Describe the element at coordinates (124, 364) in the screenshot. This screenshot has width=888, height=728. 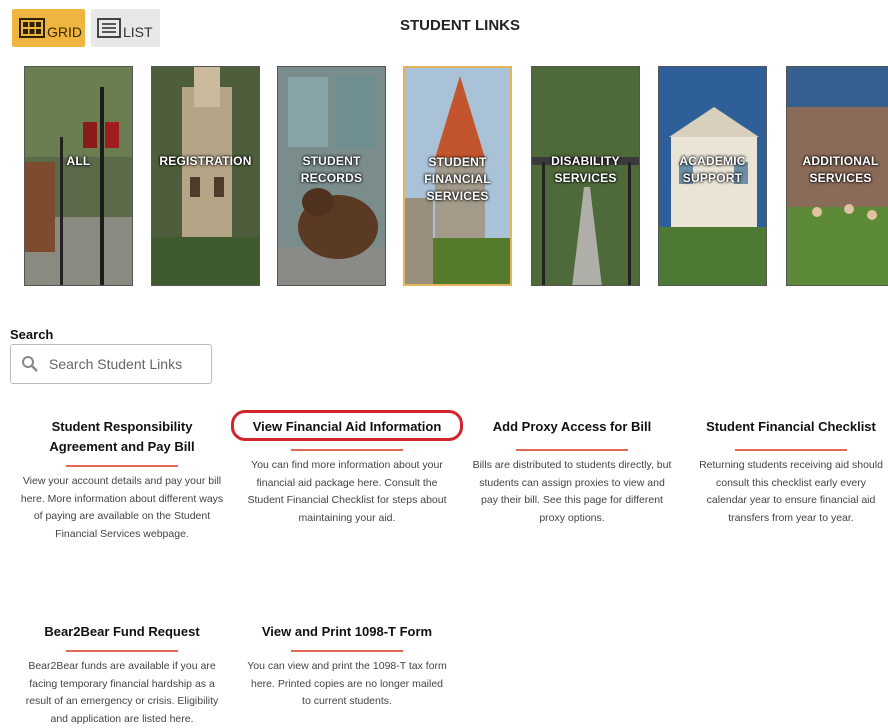
I see `search-input` at that location.